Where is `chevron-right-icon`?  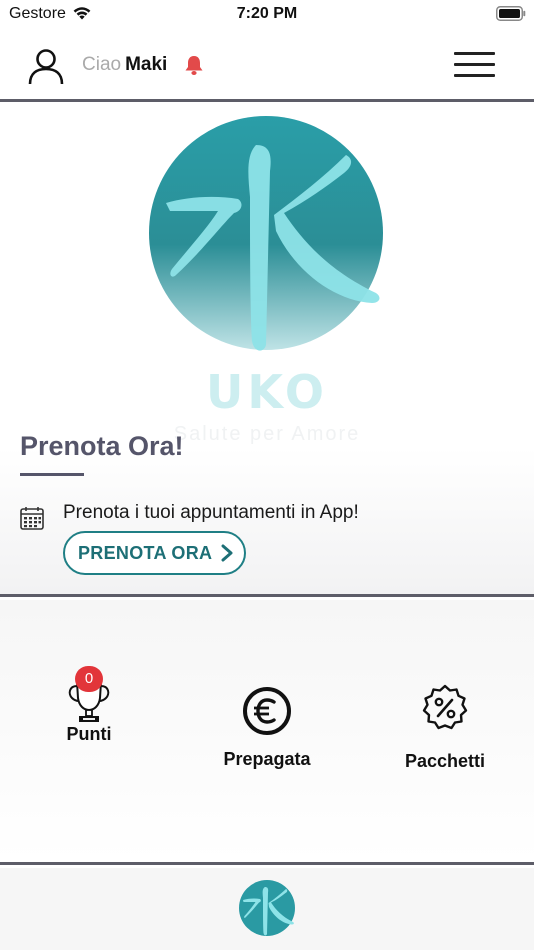 chevron-right-icon is located at coordinates (227, 553).